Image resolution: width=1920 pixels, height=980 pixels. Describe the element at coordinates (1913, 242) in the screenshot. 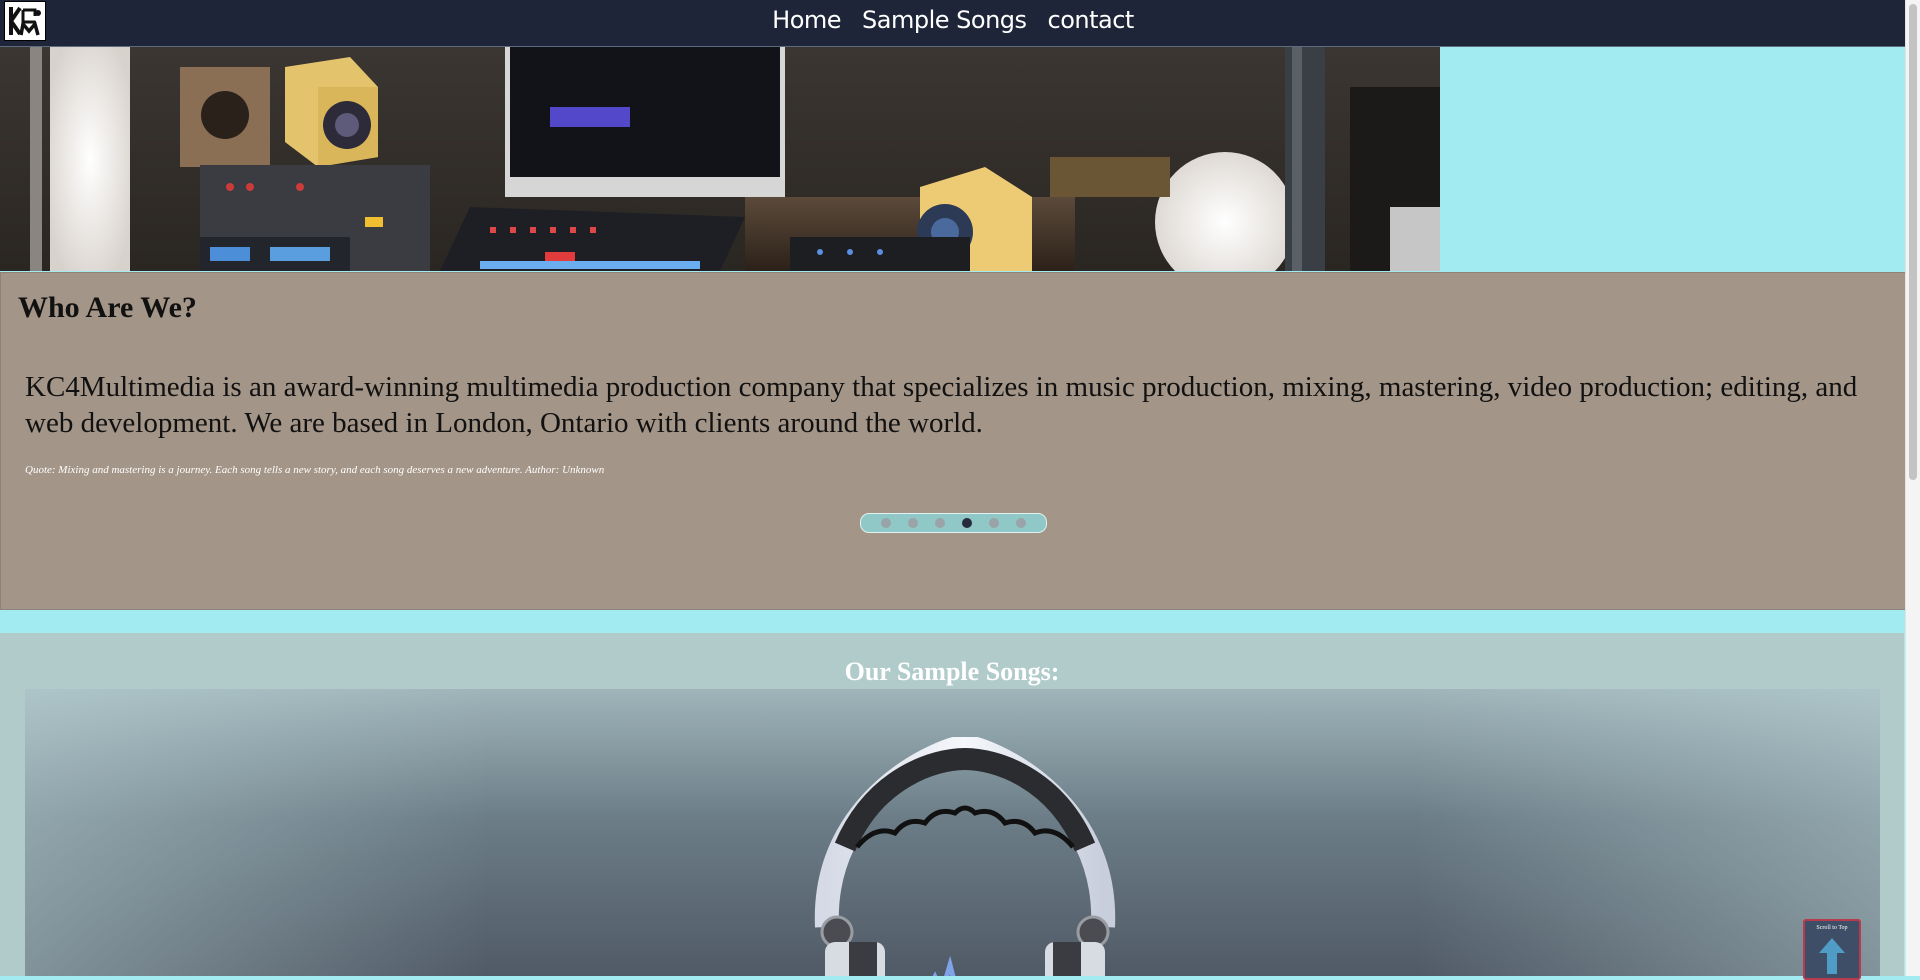

I see `scrollbar-thumb` at that location.